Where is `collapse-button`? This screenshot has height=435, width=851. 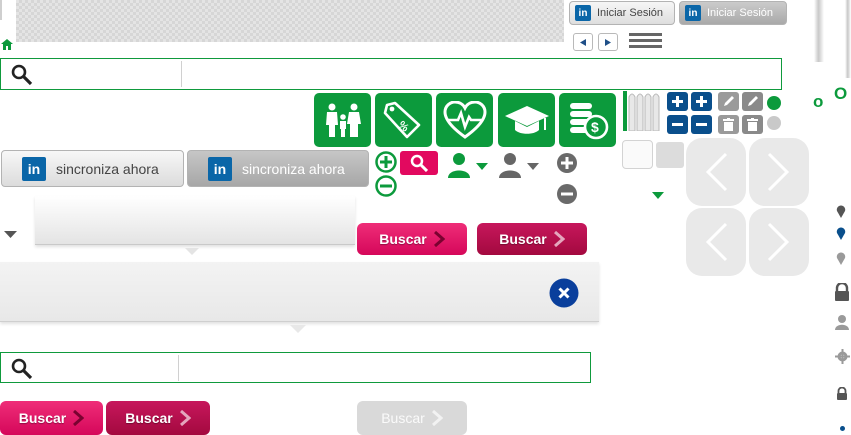 collapse-button is located at coordinates (567, 194).